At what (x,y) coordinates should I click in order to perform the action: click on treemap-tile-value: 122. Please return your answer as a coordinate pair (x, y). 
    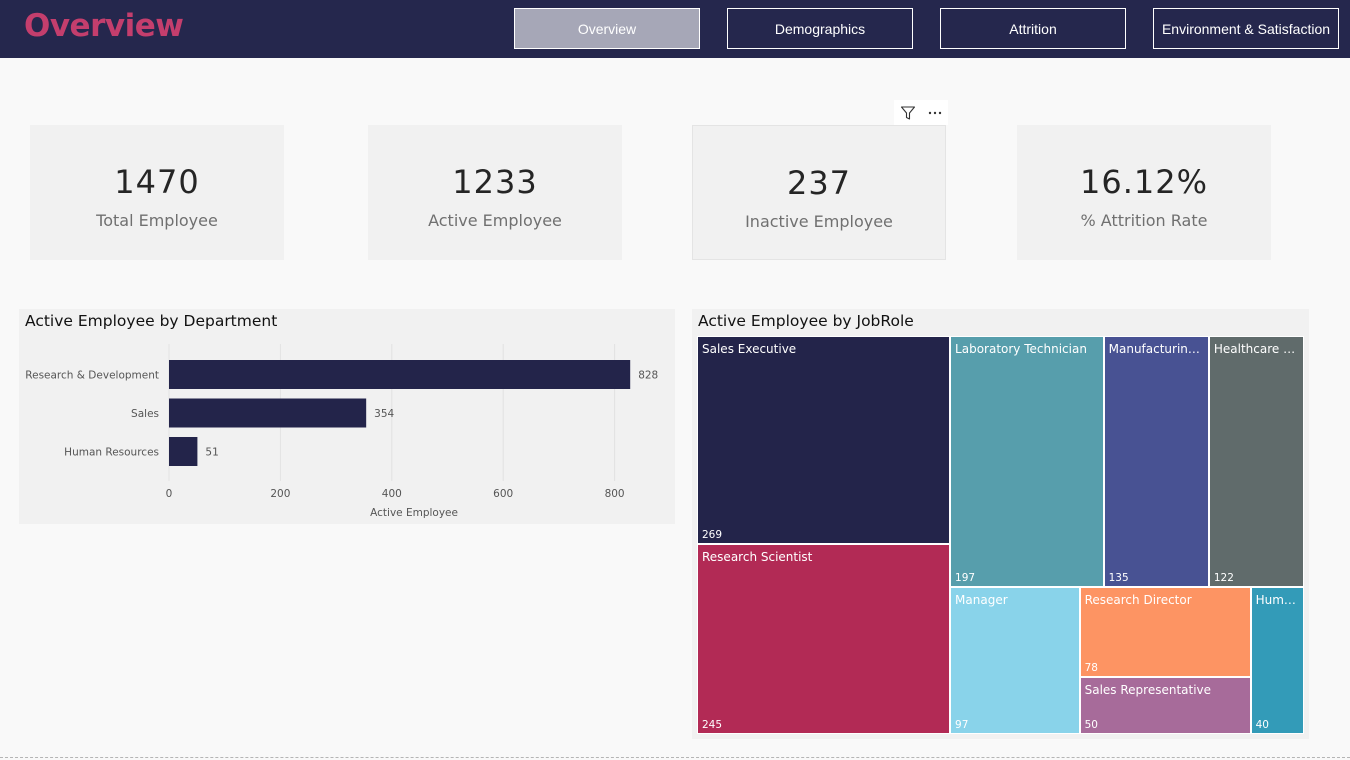
    Looking at the image, I should click on (1223, 578).